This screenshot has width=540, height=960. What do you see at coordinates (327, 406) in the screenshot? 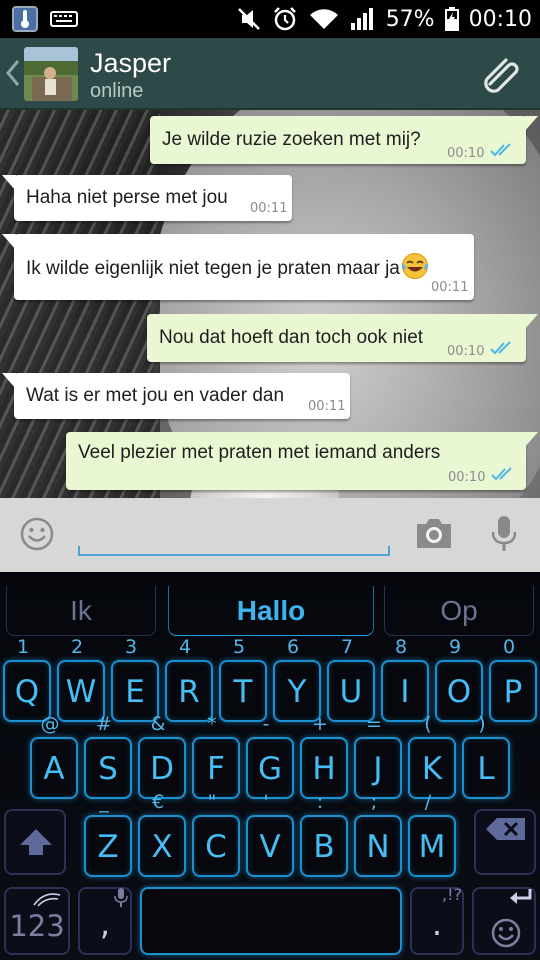
I see `message-time: 00:11` at bounding box center [327, 406].